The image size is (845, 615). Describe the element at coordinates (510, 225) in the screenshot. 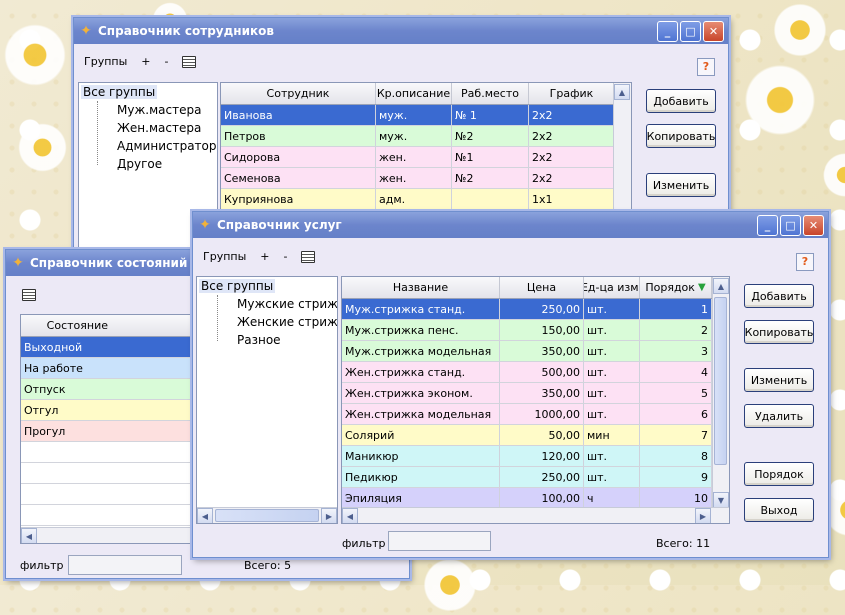

I see `services-titlebar: ✦ Справочник услуг _ □ ✕` at that location.